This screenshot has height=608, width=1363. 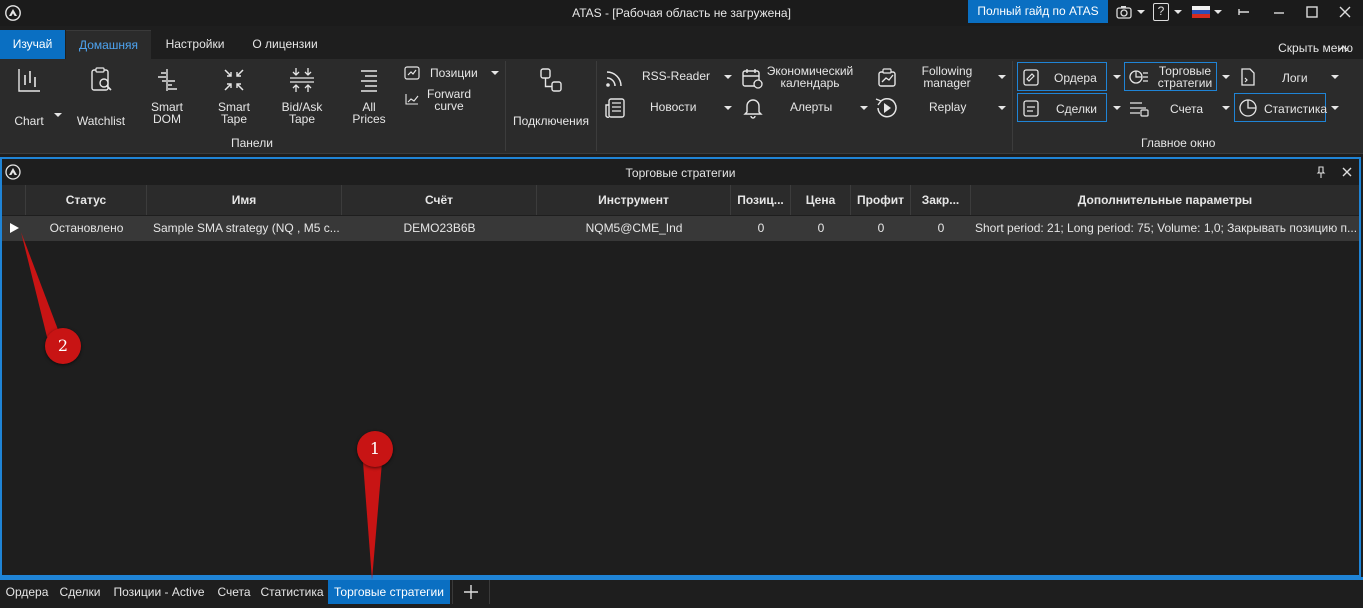 I want to click on maximize-icon, so click(x=1312, y=12).